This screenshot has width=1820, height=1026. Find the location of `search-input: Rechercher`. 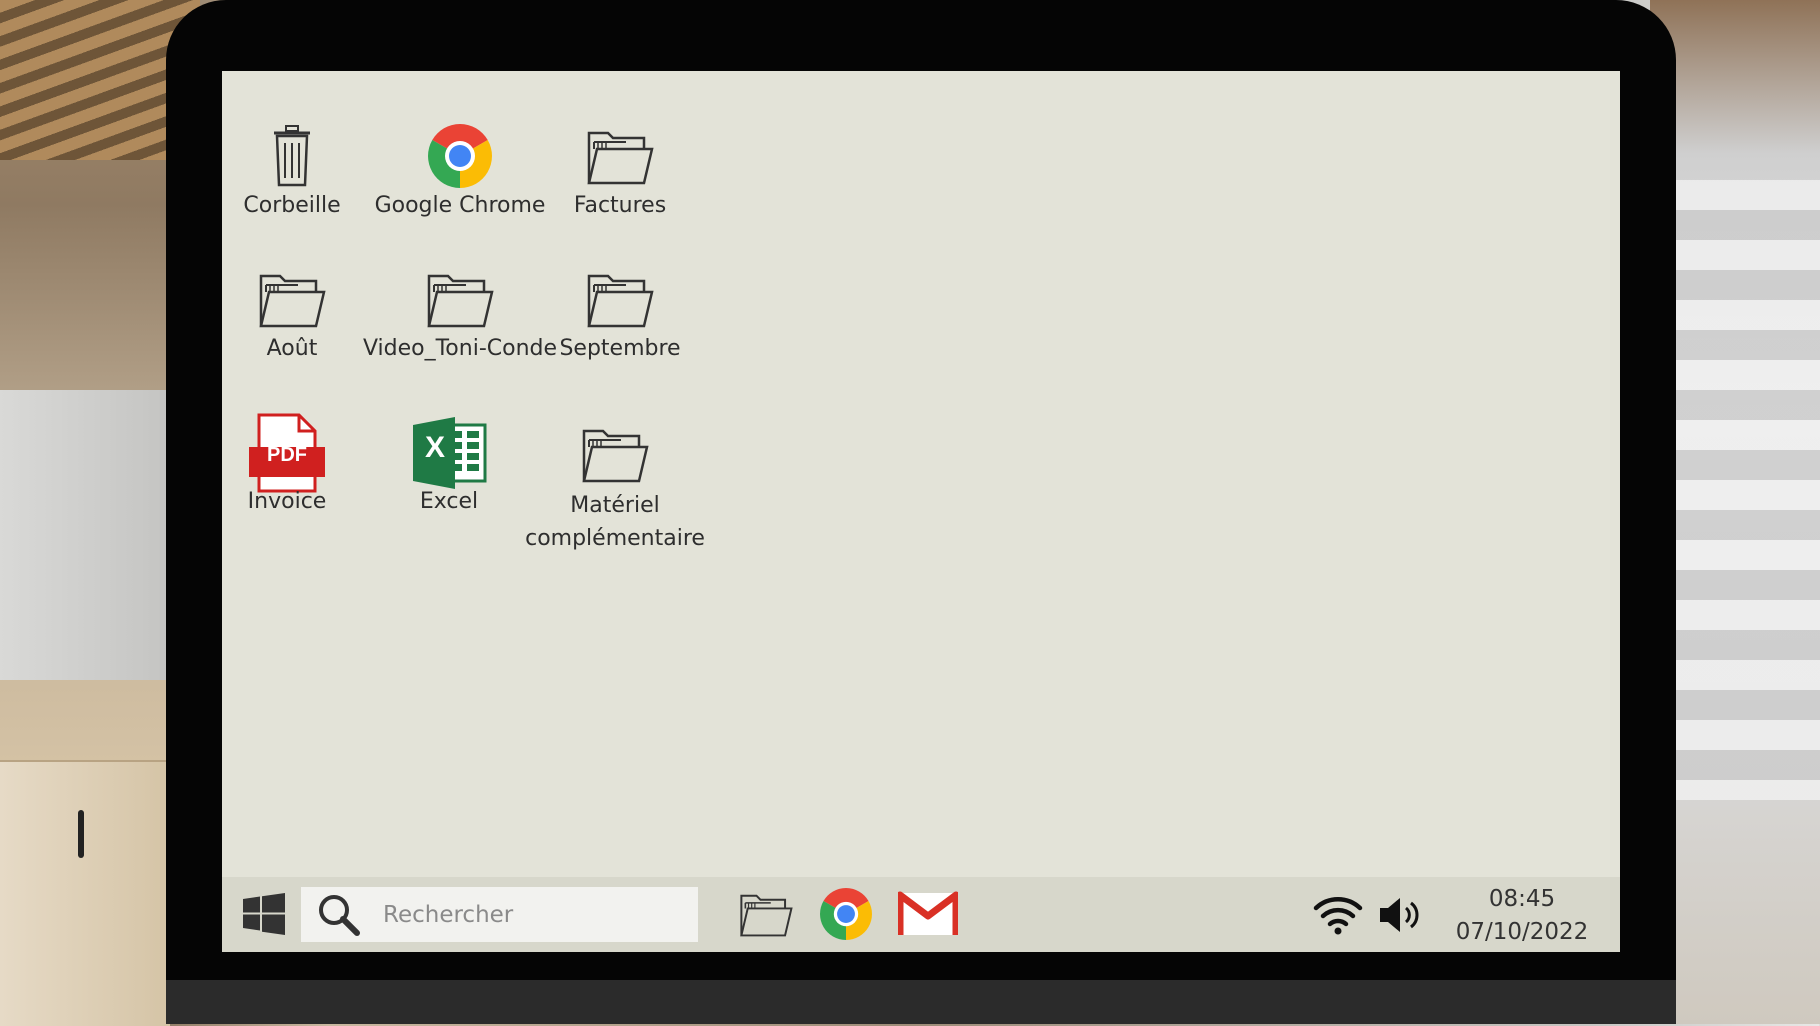

search-input: Rechercher is located at coordinates (499, 914).